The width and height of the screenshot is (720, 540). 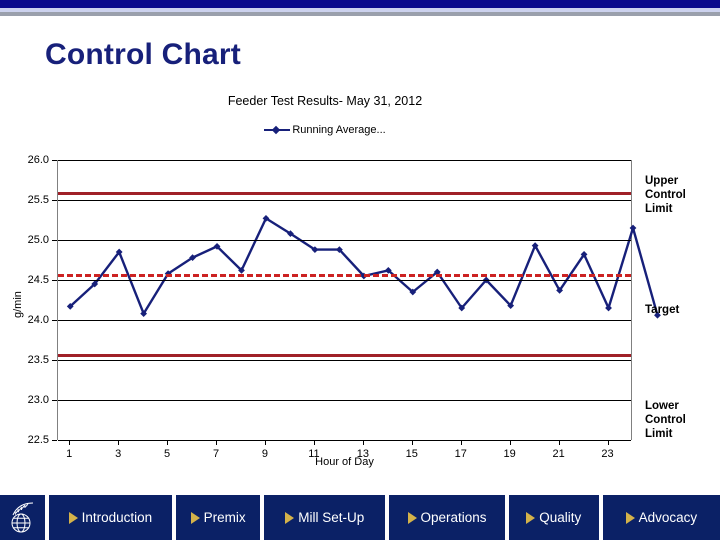 I want to click on nav-item-quality: Quality, so click(x=553, y=517).